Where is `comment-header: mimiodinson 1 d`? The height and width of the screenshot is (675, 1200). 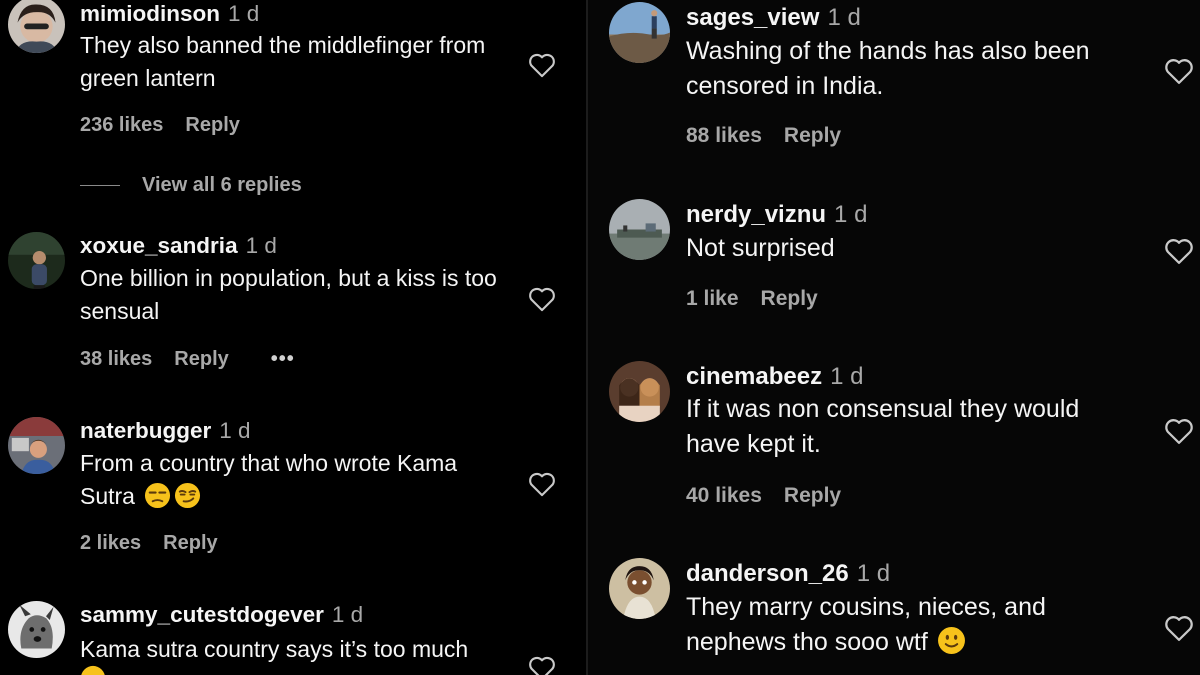 comment-header: mimiodinson 1 d is located at coordinates (169, 14).